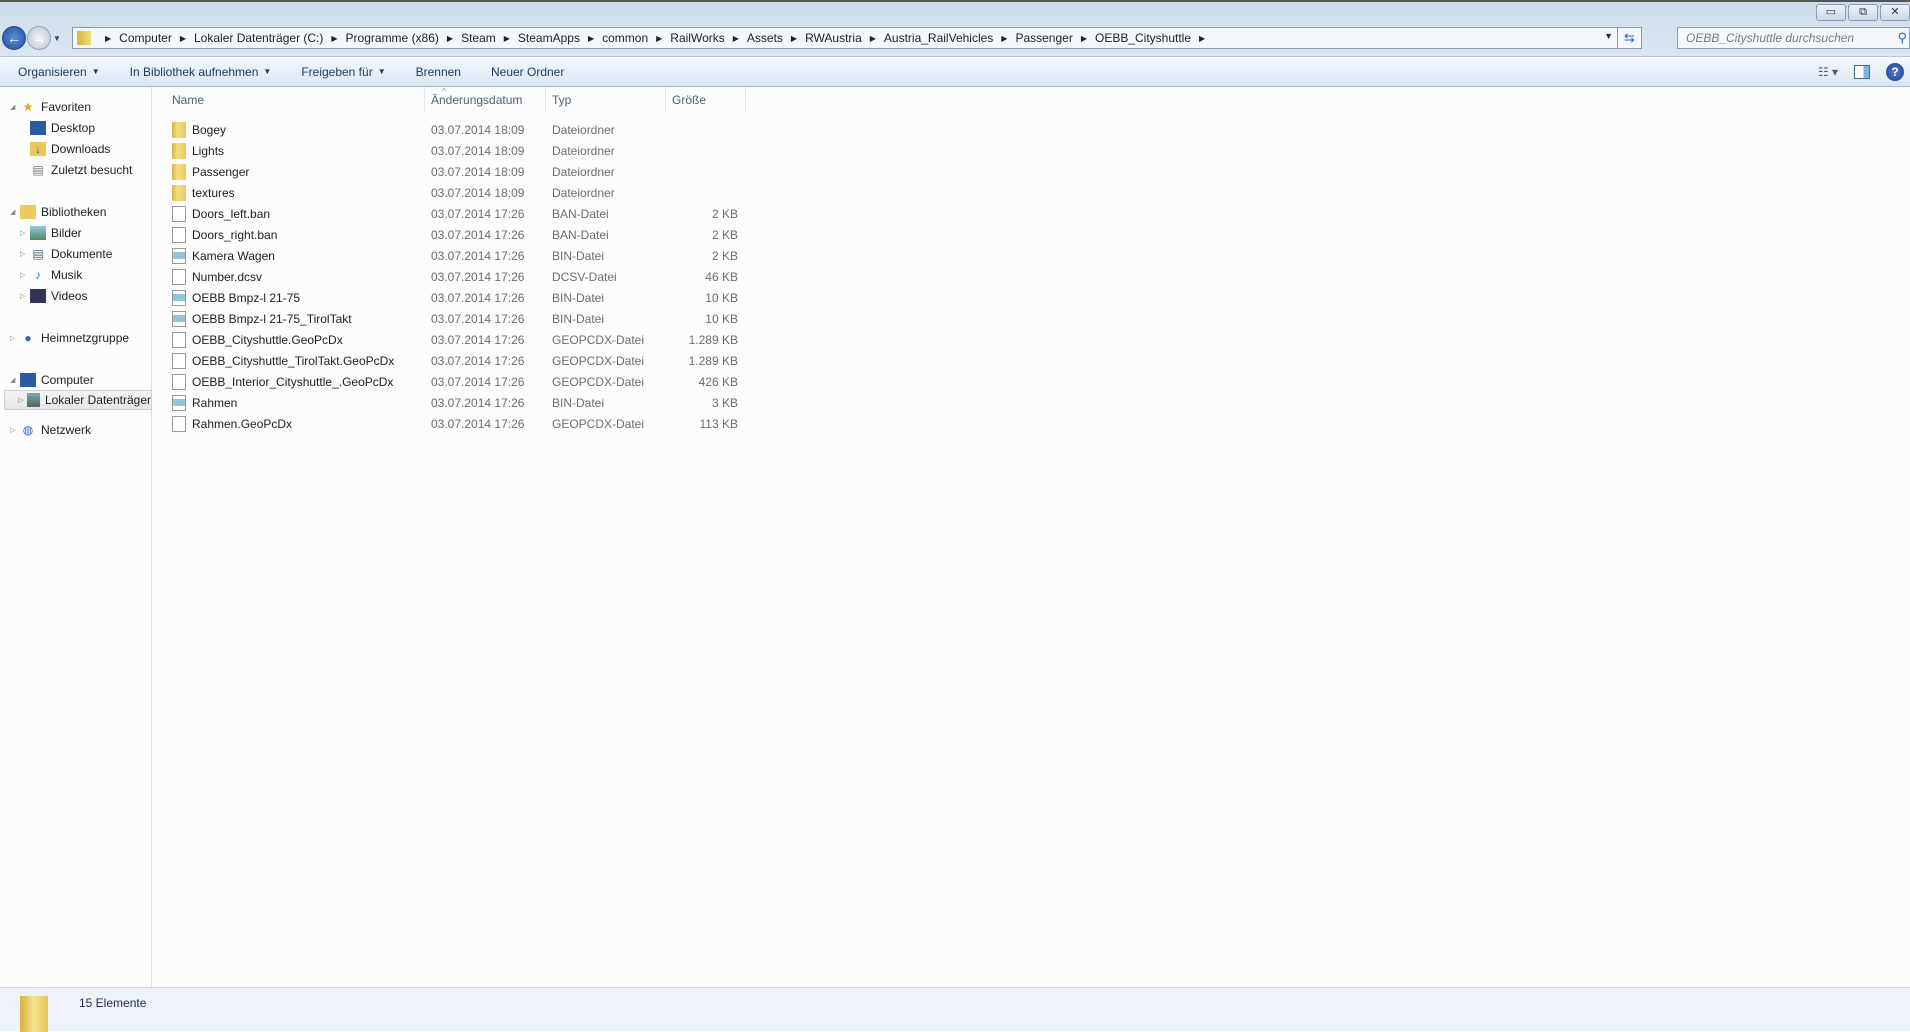 The height and width of the screenshot is (1032, 1910). Describe the element at coordinates (485, 100) in the screenshot. I see `column-header-date: Änderungsdatum` at that location.